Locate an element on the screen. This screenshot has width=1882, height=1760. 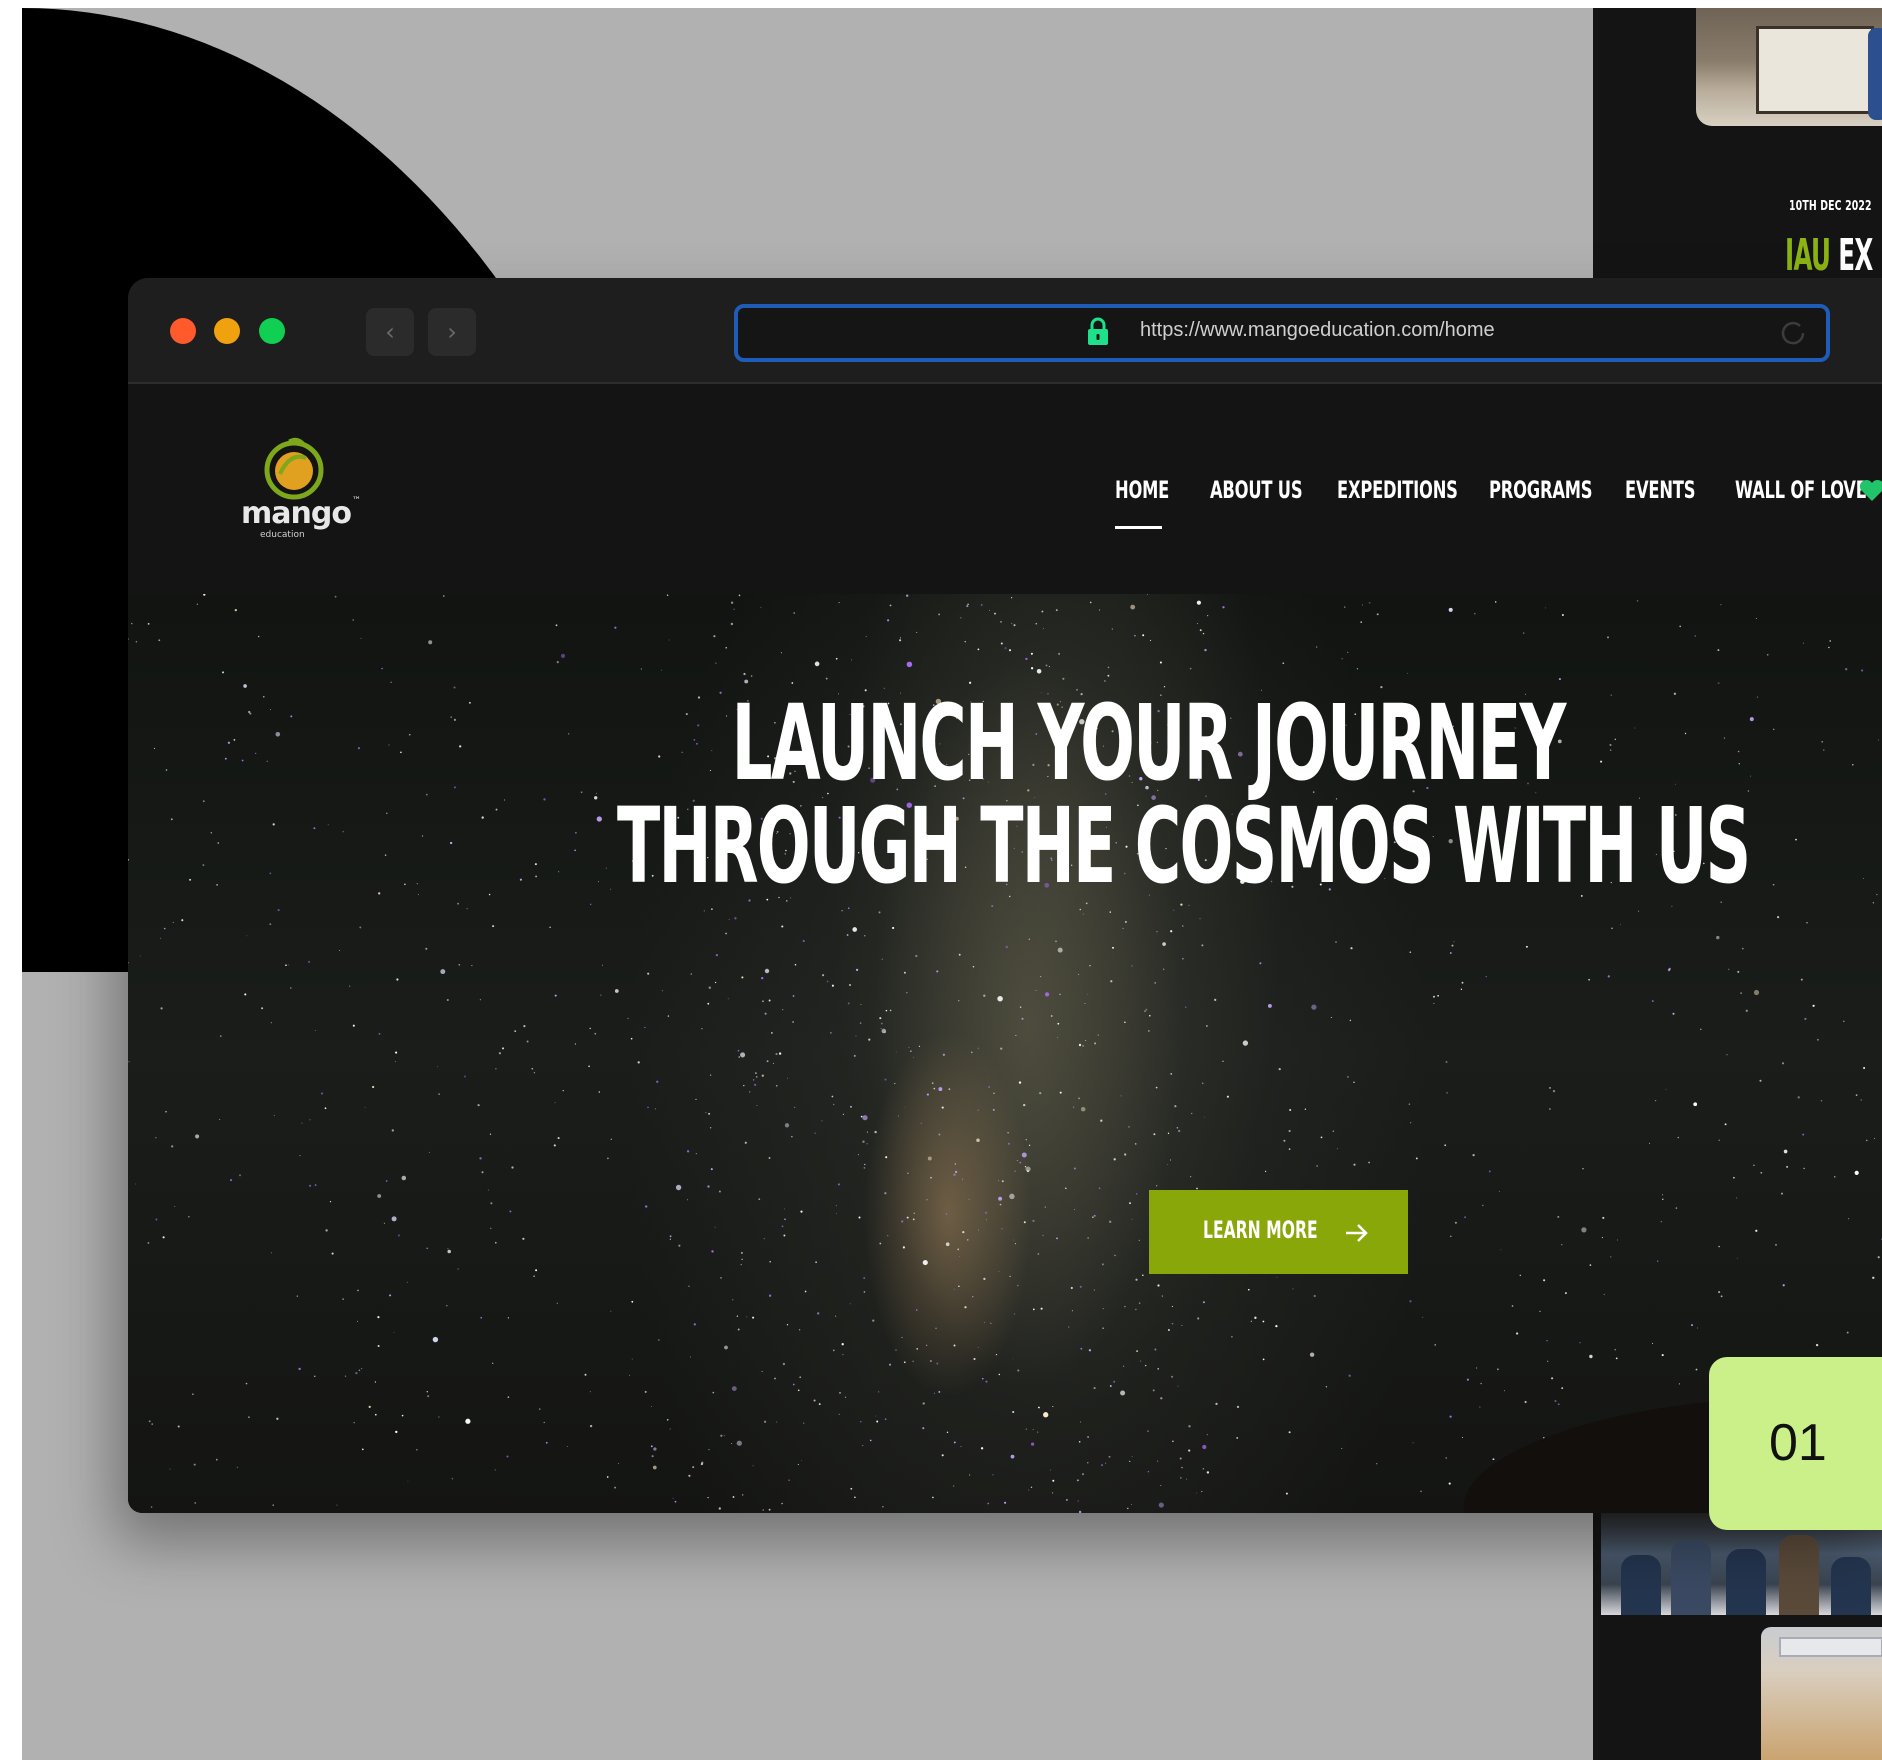
reload-icon is located at coordinates (1793, 333).